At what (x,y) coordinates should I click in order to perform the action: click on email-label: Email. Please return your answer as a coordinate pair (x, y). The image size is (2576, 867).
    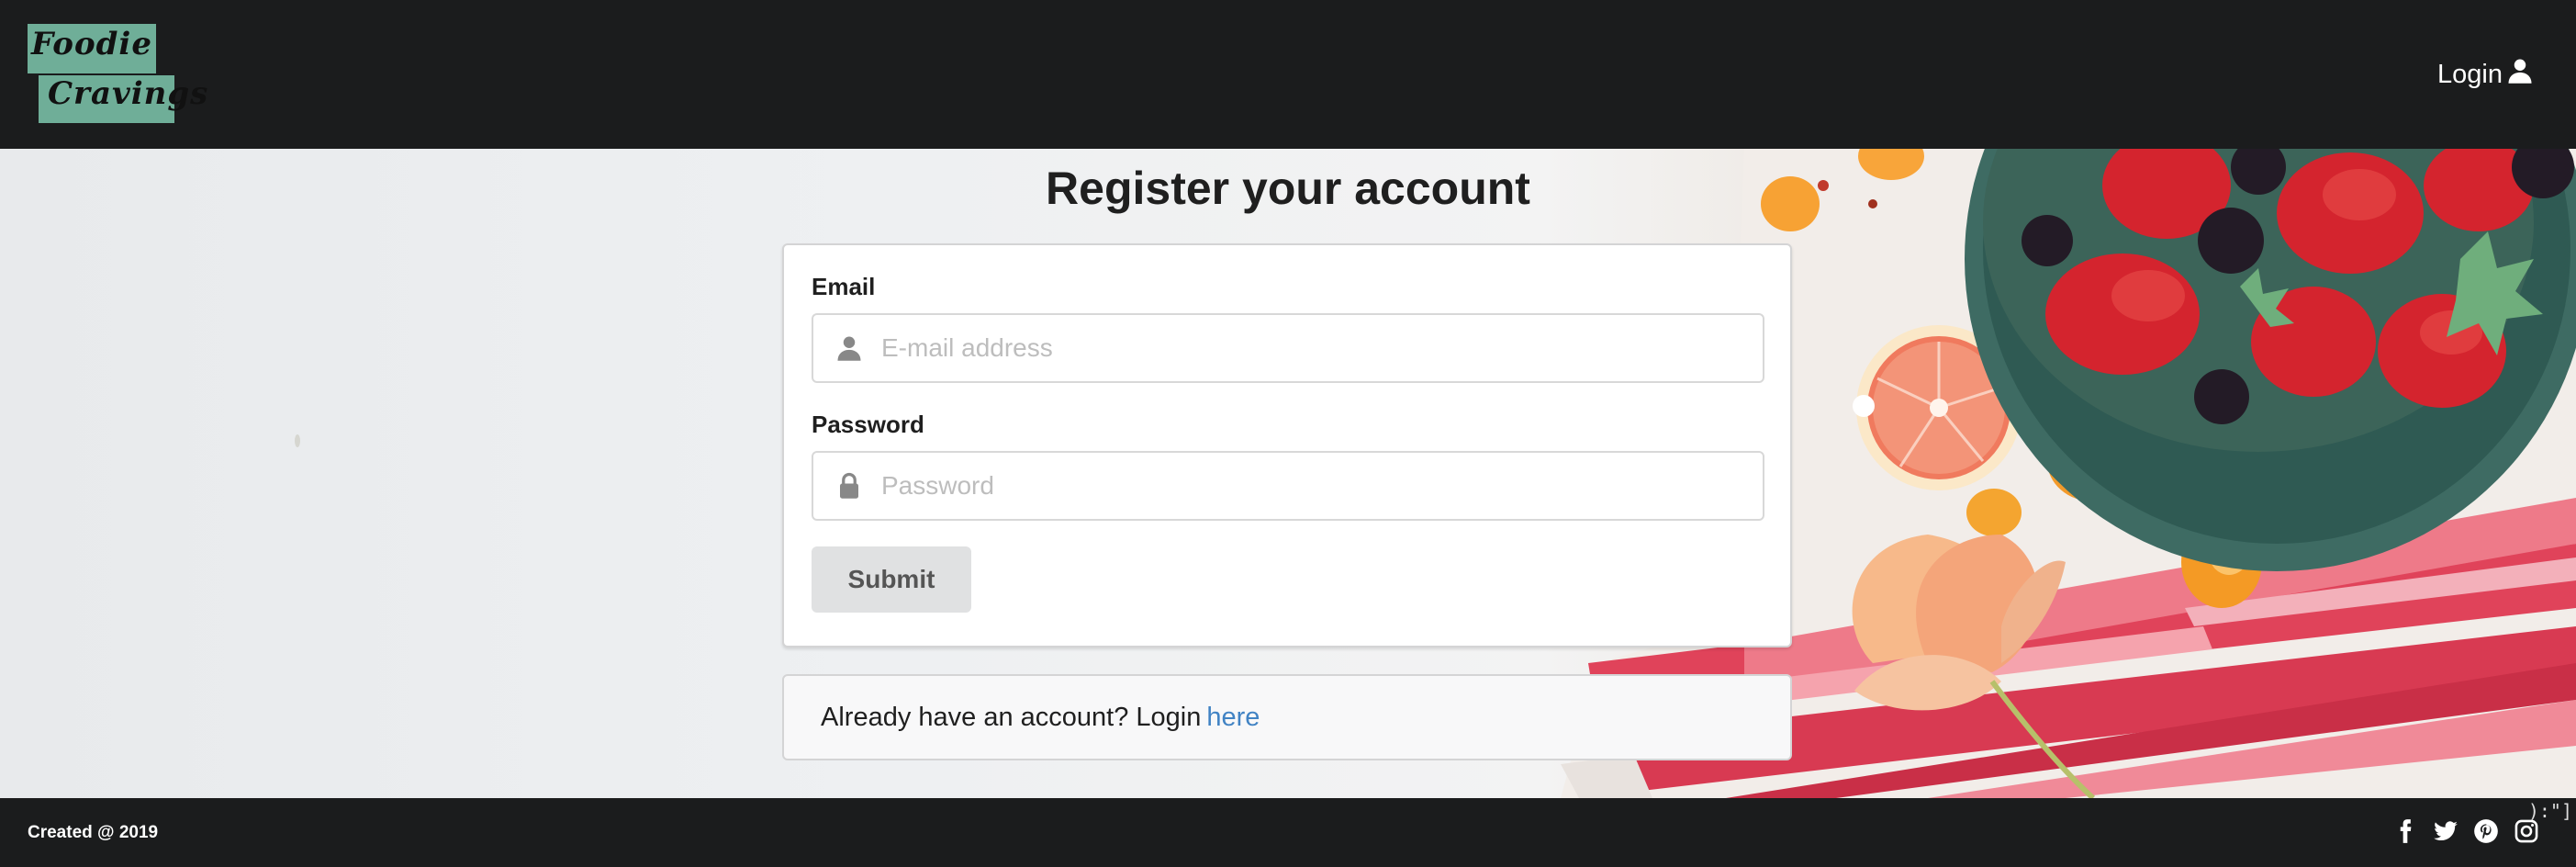
    Looking at the image, I should click on (844, 287).